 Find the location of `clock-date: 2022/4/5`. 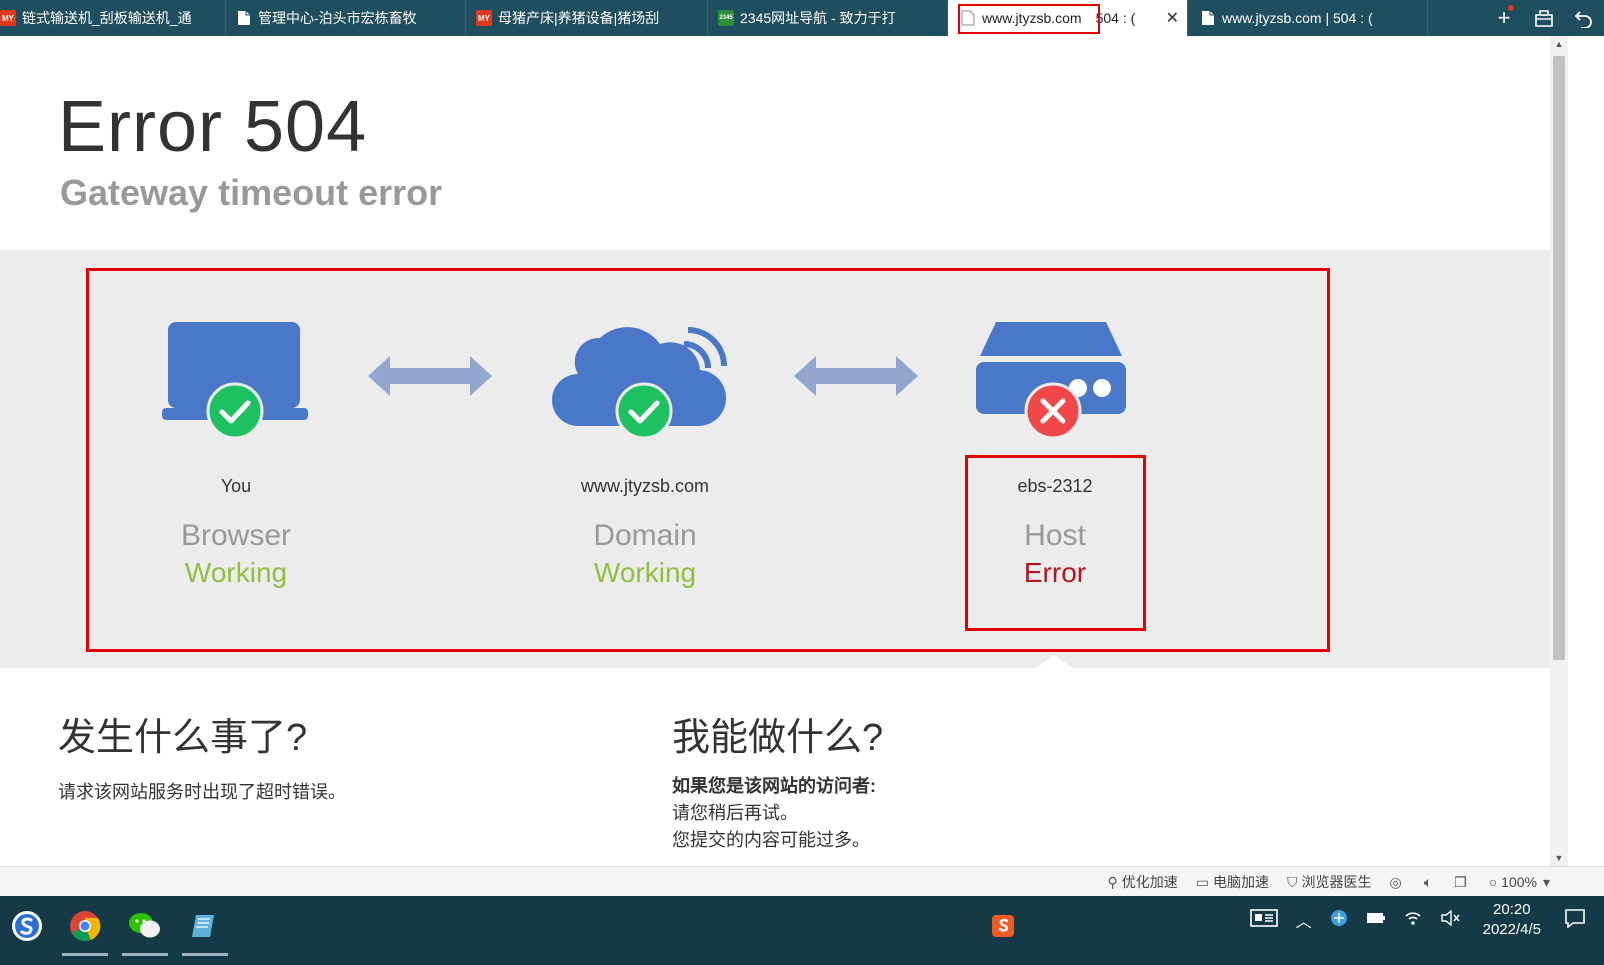

clock-date: 2022/4/5 is located at coordinates (1511, 929).